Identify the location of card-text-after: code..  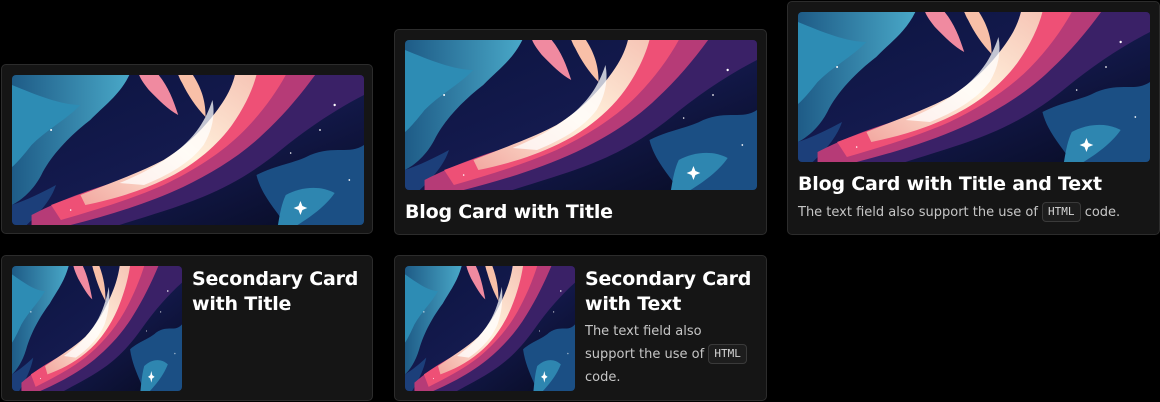
(1102, 212).